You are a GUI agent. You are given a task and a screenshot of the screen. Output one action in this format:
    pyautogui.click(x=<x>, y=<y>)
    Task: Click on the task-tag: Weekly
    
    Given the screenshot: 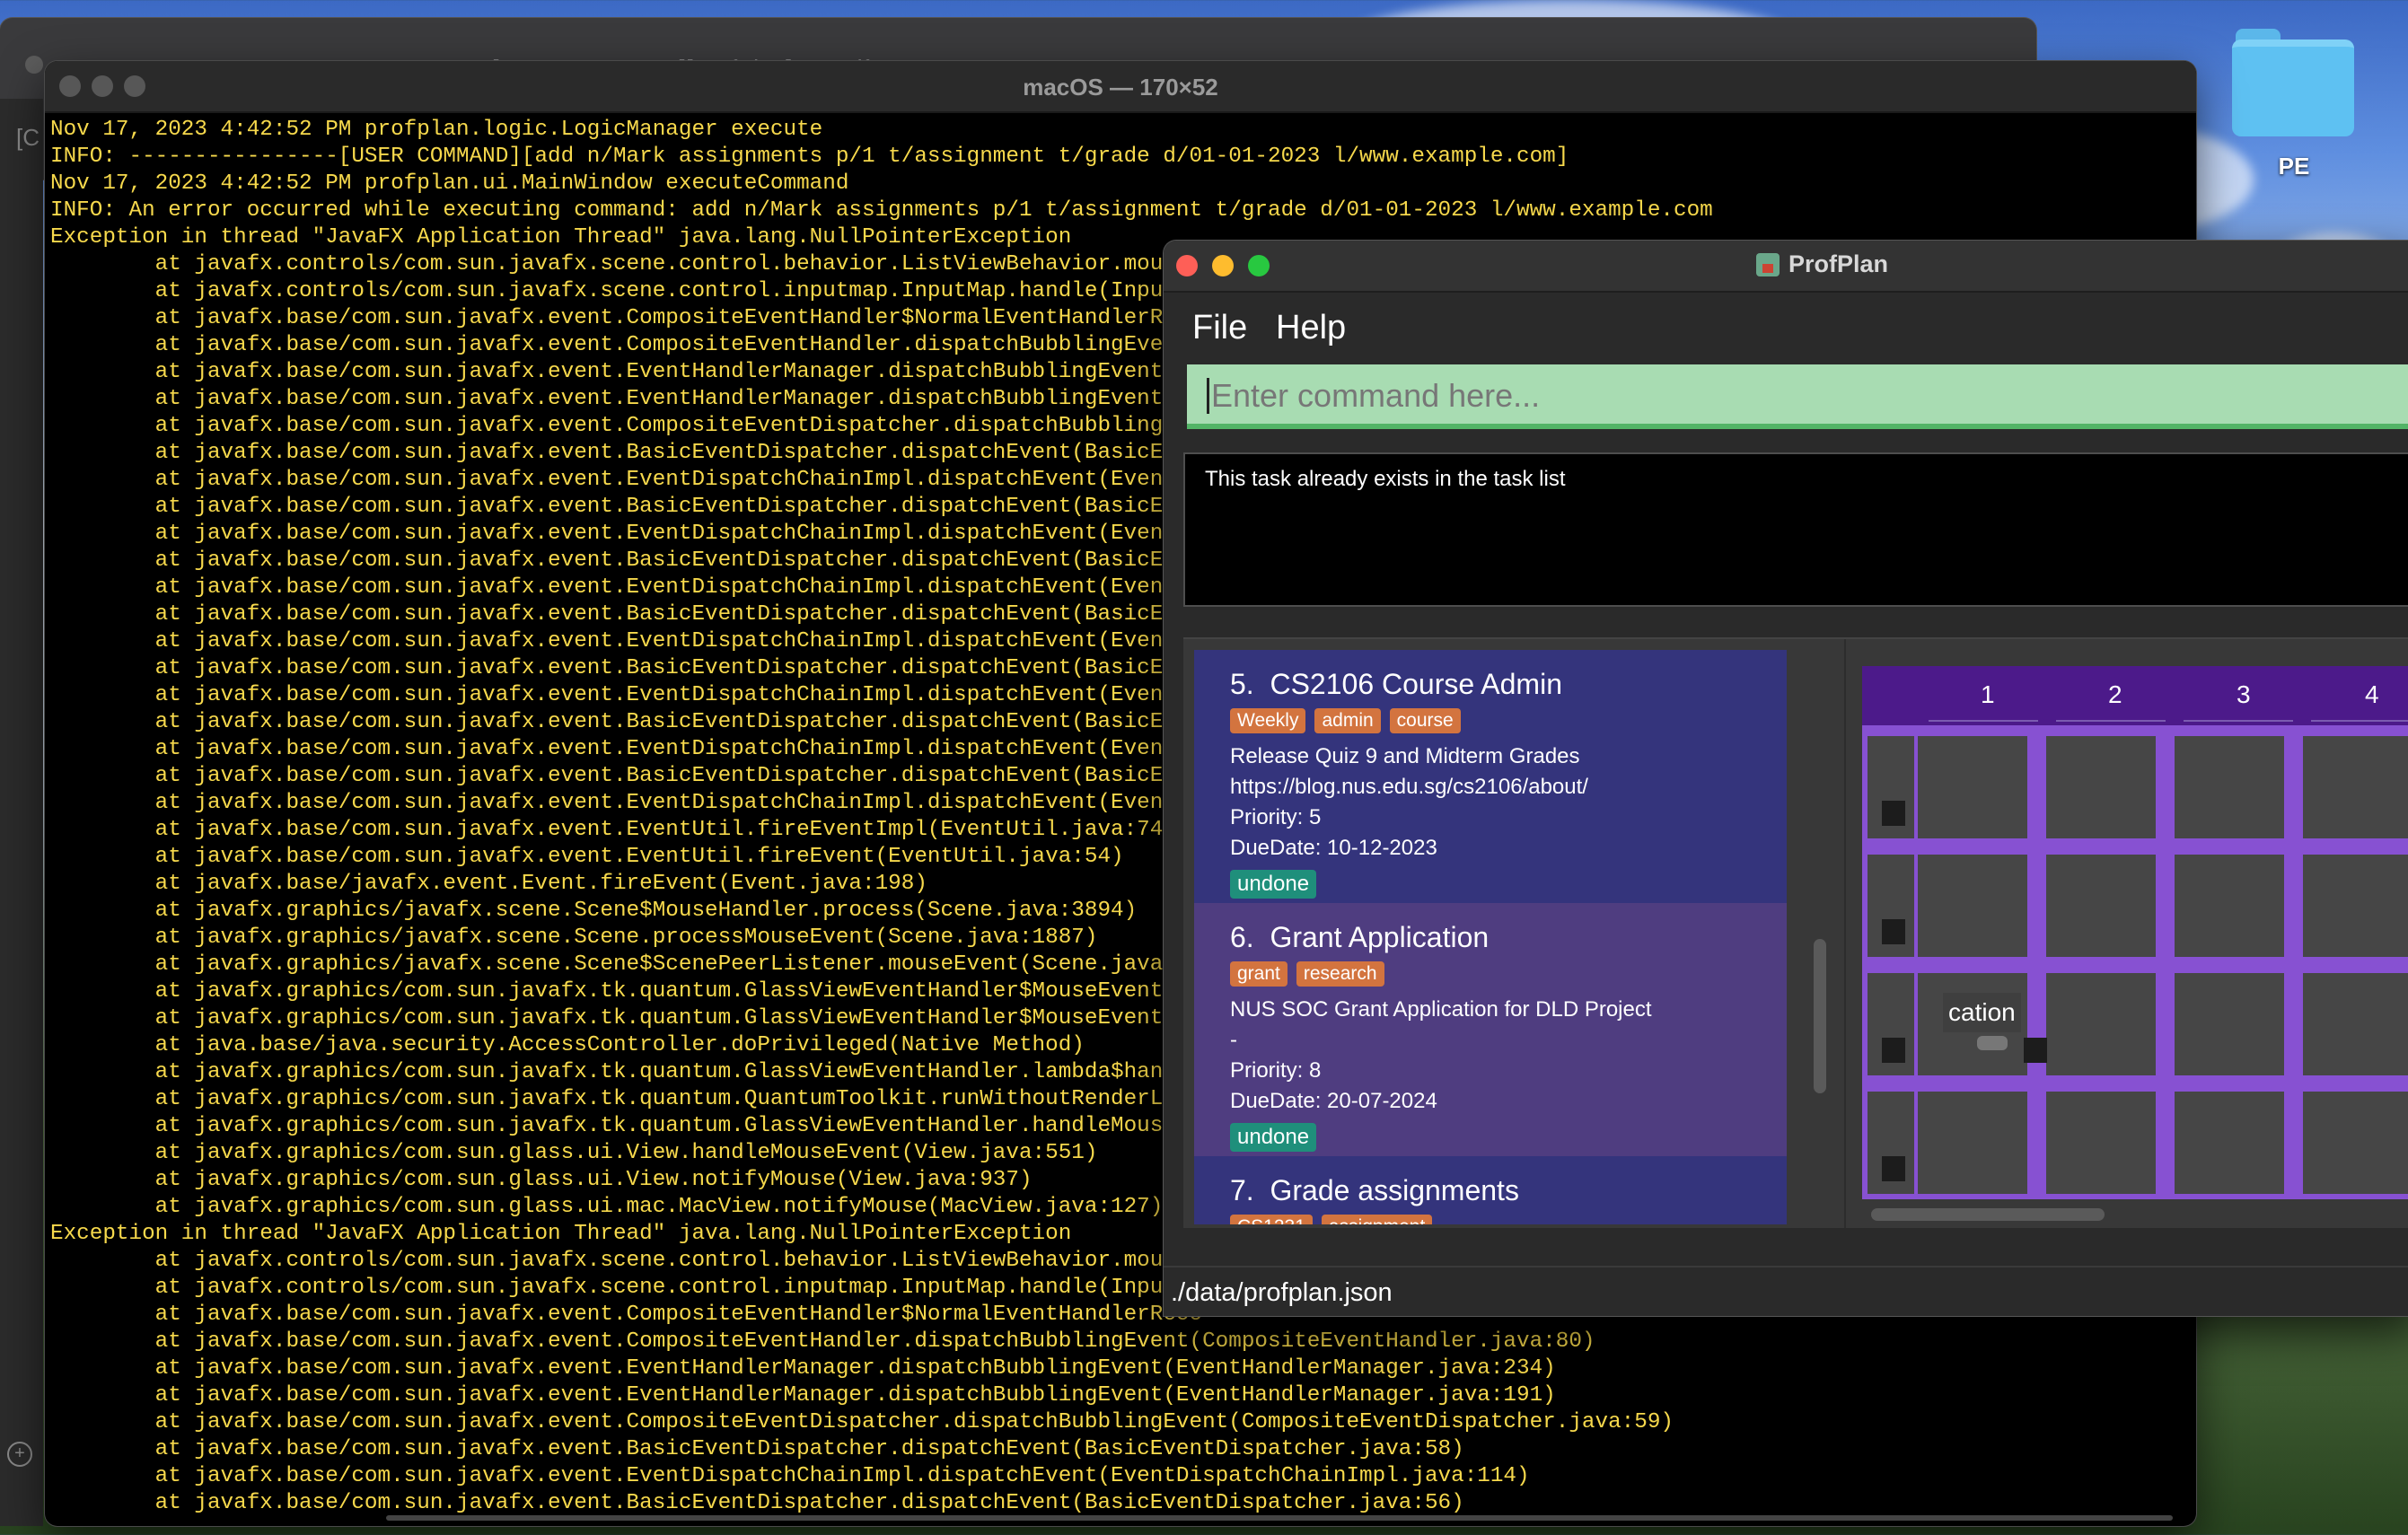 What is the action you would take?
    pyautogui.click(x=1268, y=720)
    